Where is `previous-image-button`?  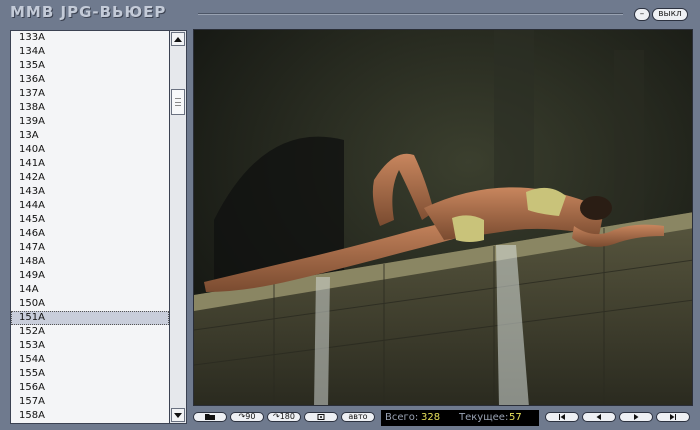 previous-image-button is located at coordinates (599, 417).